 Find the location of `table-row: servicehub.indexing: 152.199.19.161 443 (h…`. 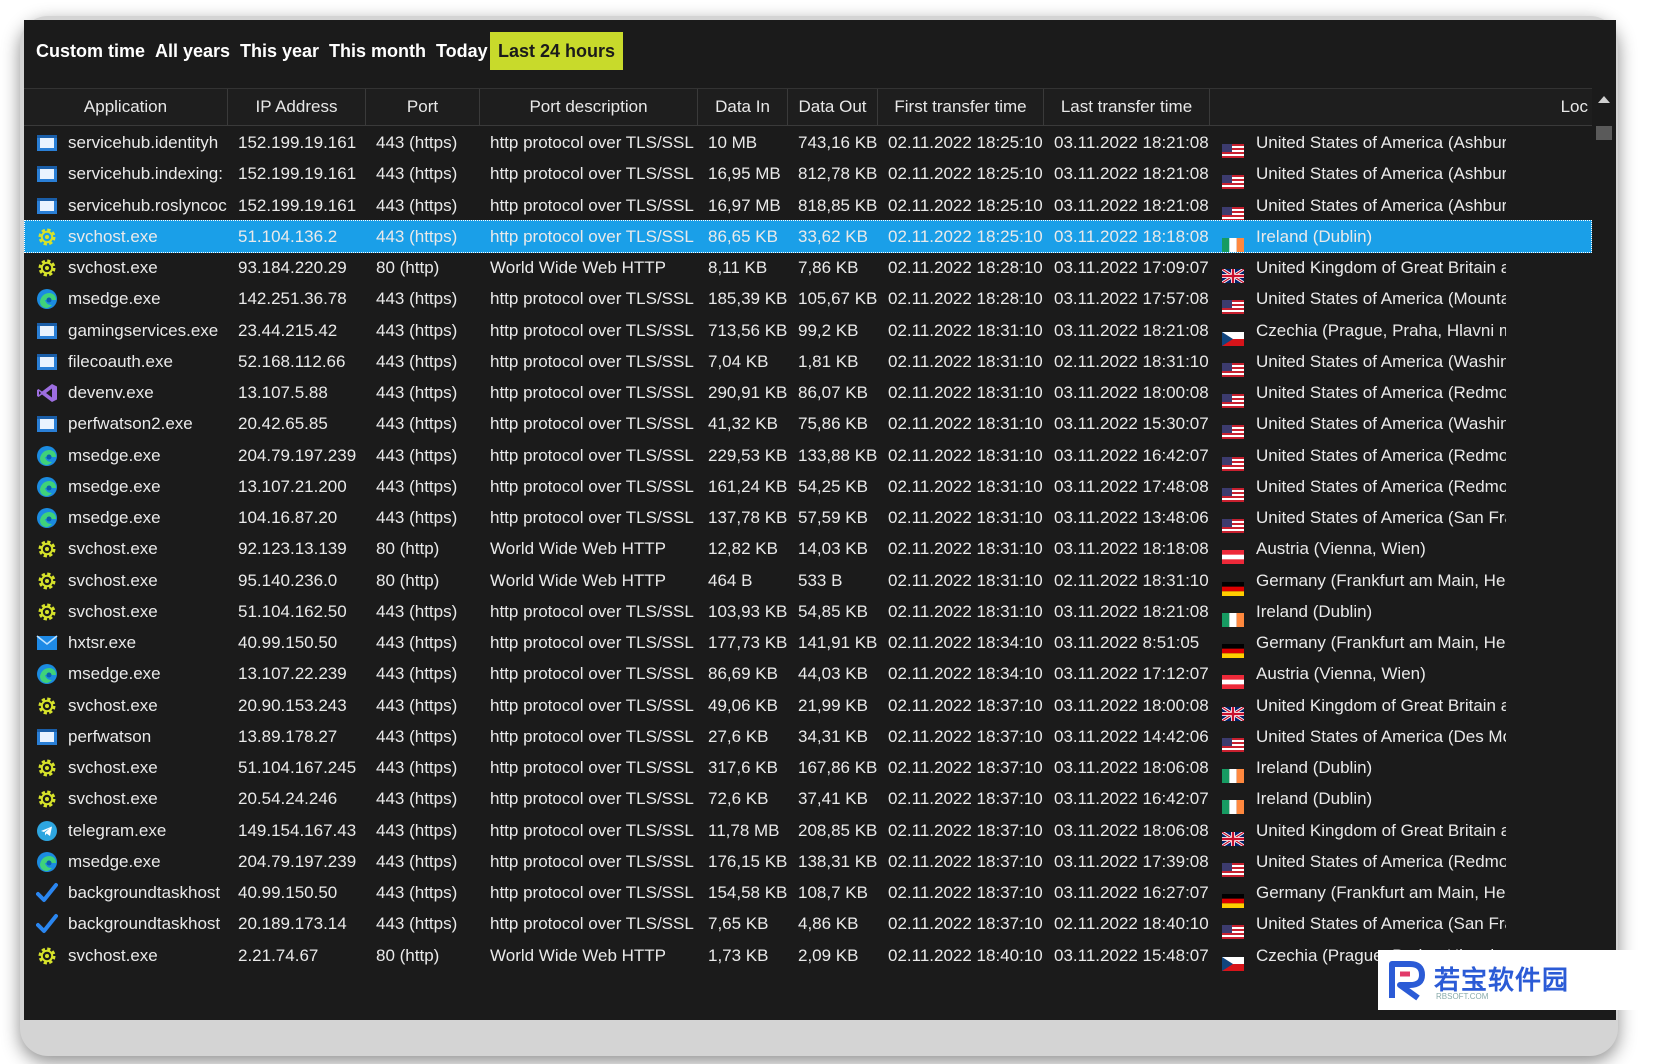

table-row: servicehub.indexing: 152.199.19.161 443 (h… is located at coordinates (808, 173).